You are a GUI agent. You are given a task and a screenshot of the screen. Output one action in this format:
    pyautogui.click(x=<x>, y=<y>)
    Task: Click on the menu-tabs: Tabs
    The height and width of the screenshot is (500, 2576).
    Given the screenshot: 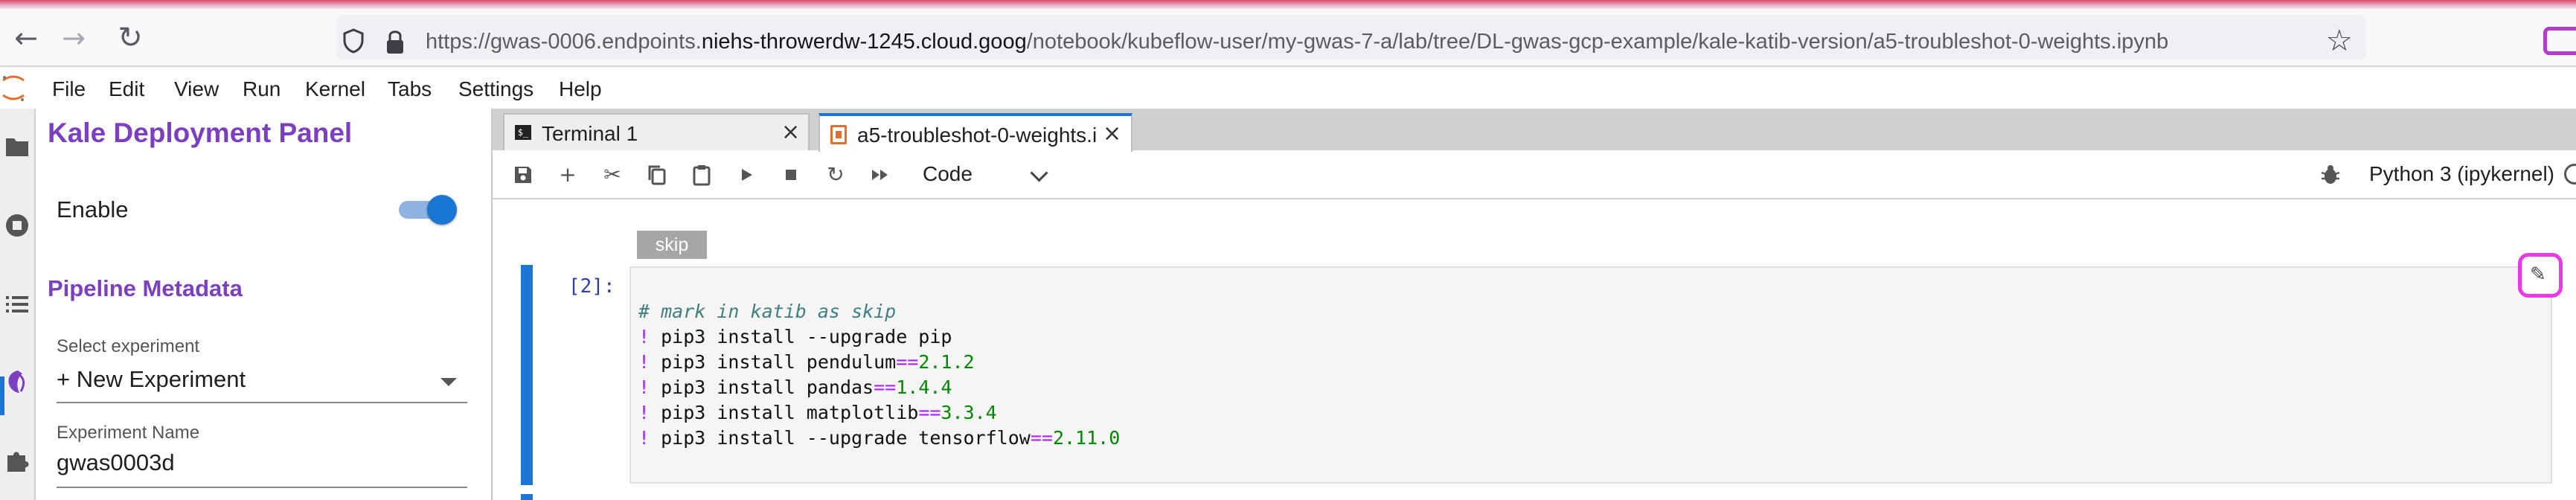 What is the action you would take?
    pyautogui.click(x=410, y=89)
    